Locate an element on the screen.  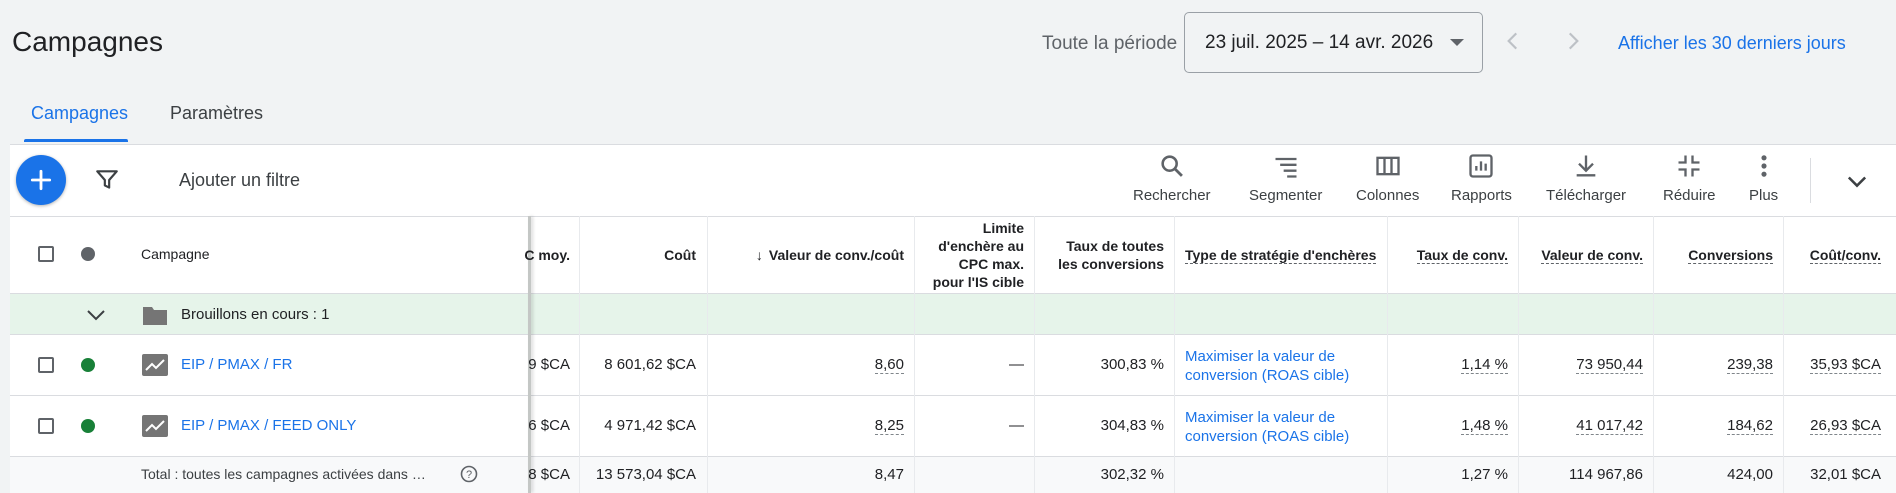
conv-value-cost-value: 8,25 is located at coordinates (806, 426).